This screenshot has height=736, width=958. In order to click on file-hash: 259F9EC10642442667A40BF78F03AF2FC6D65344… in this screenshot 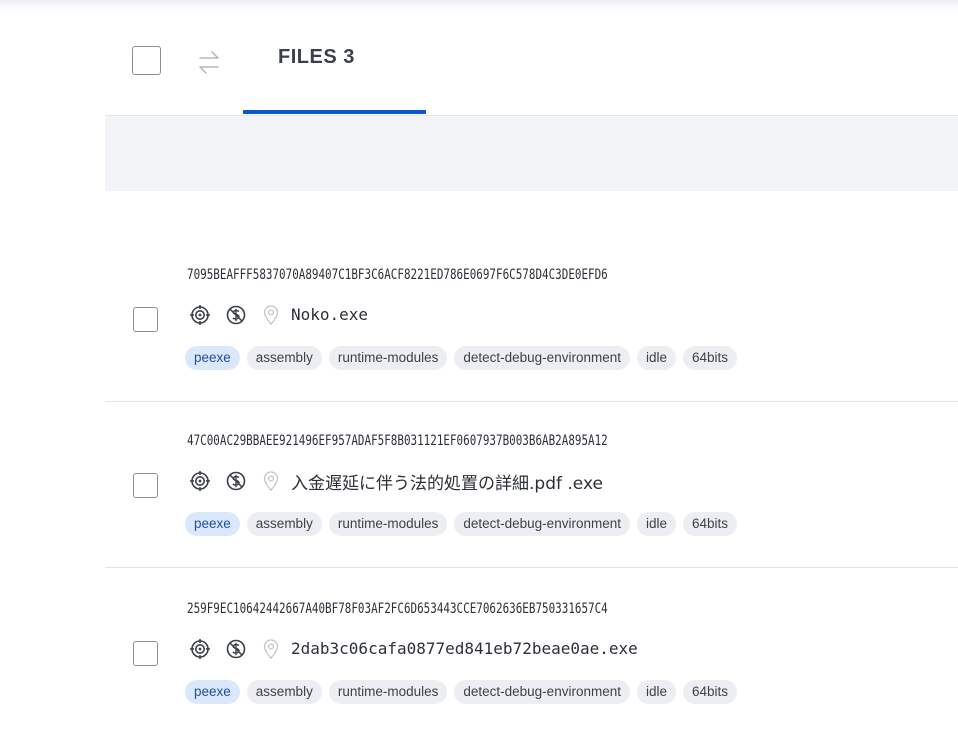, I will do `click(397, 609)`.